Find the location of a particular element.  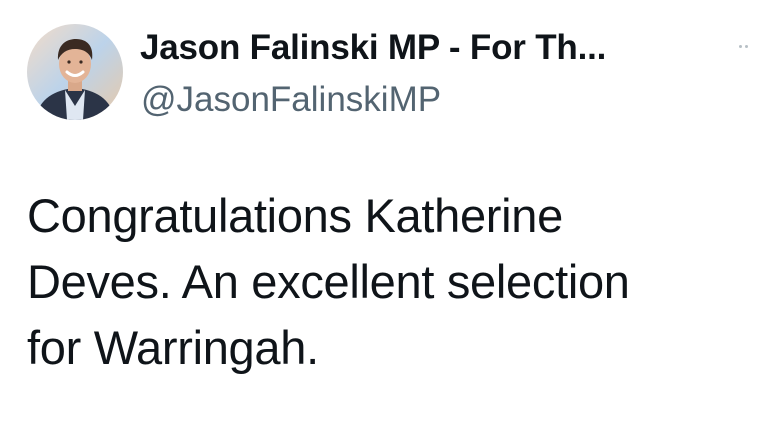

author-avatar is located at coordinates (75, 72).